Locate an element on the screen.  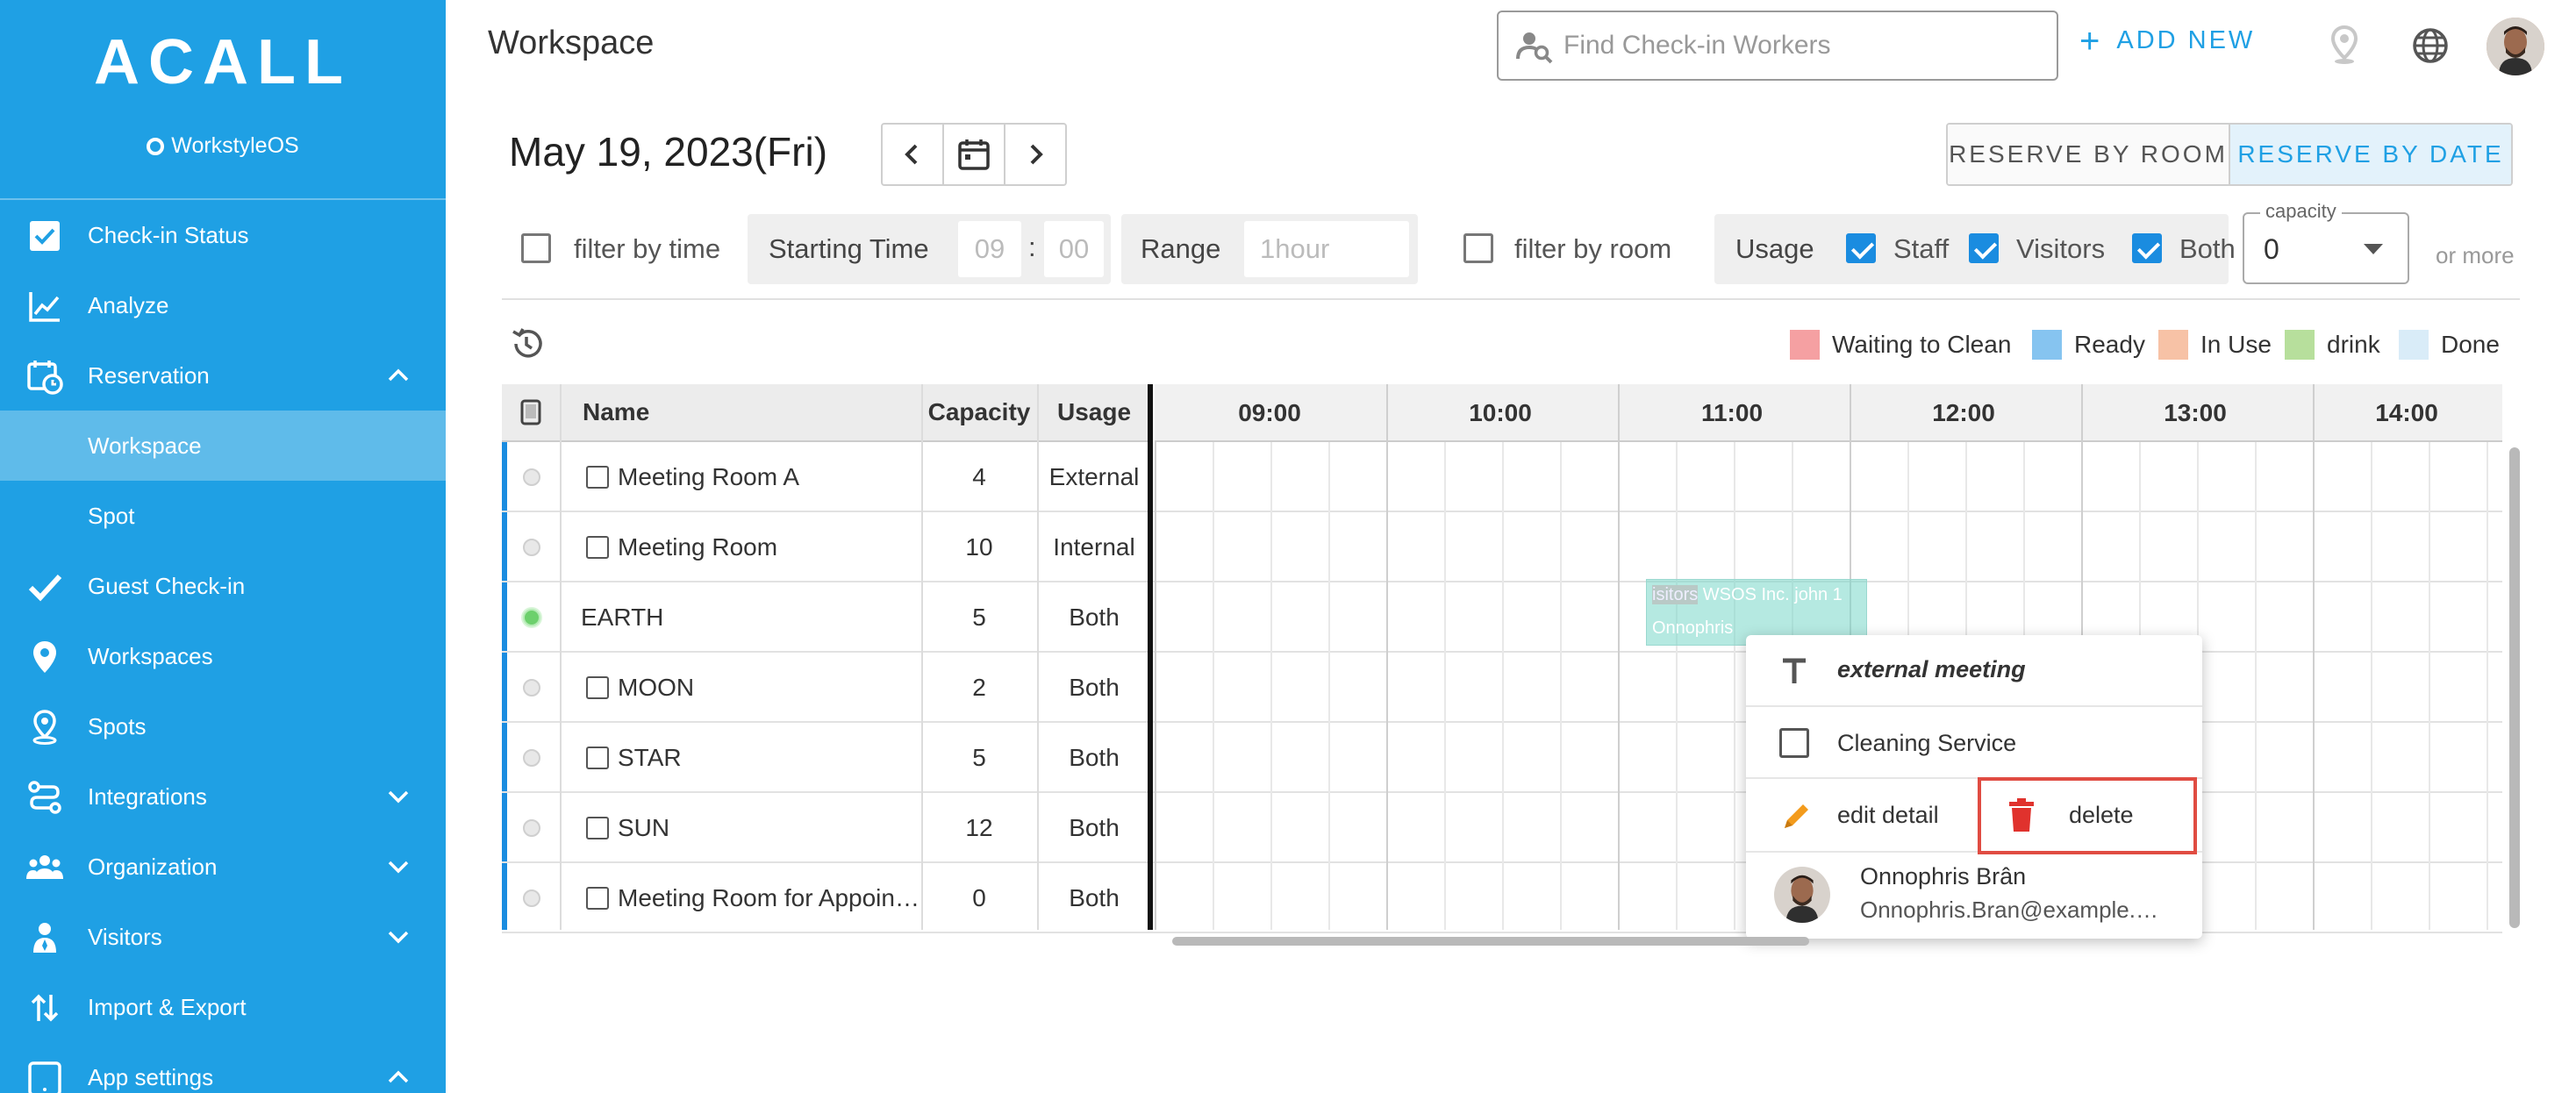
room-capacity: 5 is located at coordinates (979, 757).